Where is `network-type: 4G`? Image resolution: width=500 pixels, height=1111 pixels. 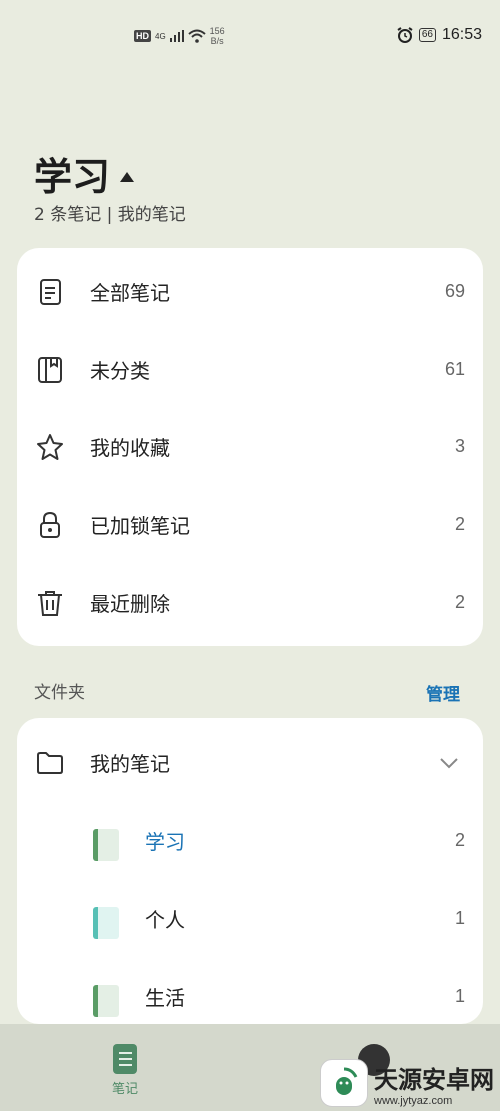
network-type: 4G is located at coordinates (160, 36).